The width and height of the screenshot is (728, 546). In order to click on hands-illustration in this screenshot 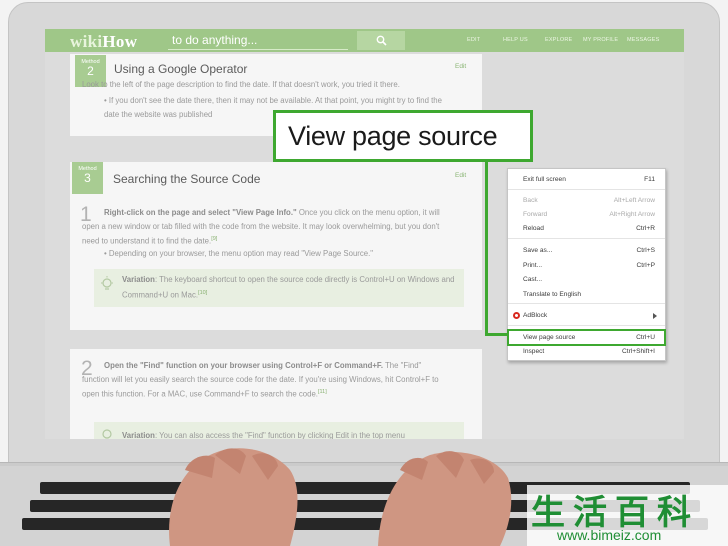, I will do `click(340, 497)`.